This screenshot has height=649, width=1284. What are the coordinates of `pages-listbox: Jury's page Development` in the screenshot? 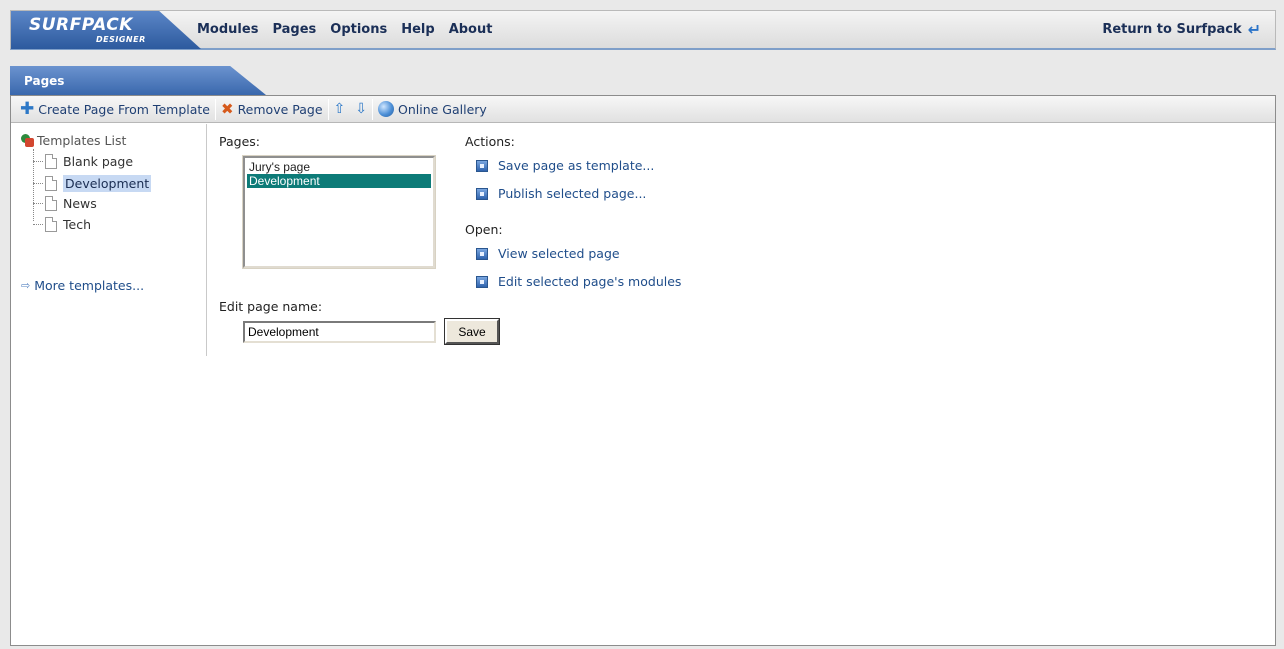 It's located at (339, 212).